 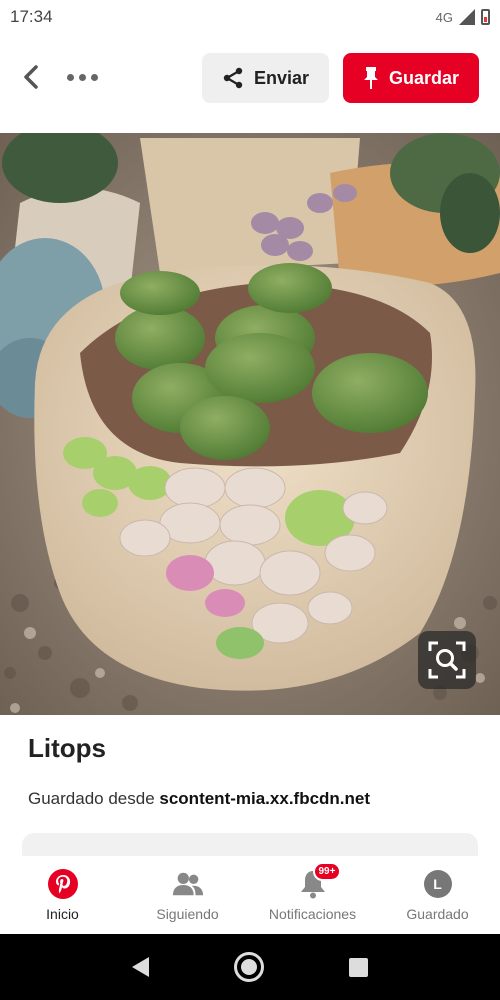 What do you see at coordinates (312, 914) in the screenshot?
I see `nav-label-notifications: Notificaciones` at bounding box center [312, 914].